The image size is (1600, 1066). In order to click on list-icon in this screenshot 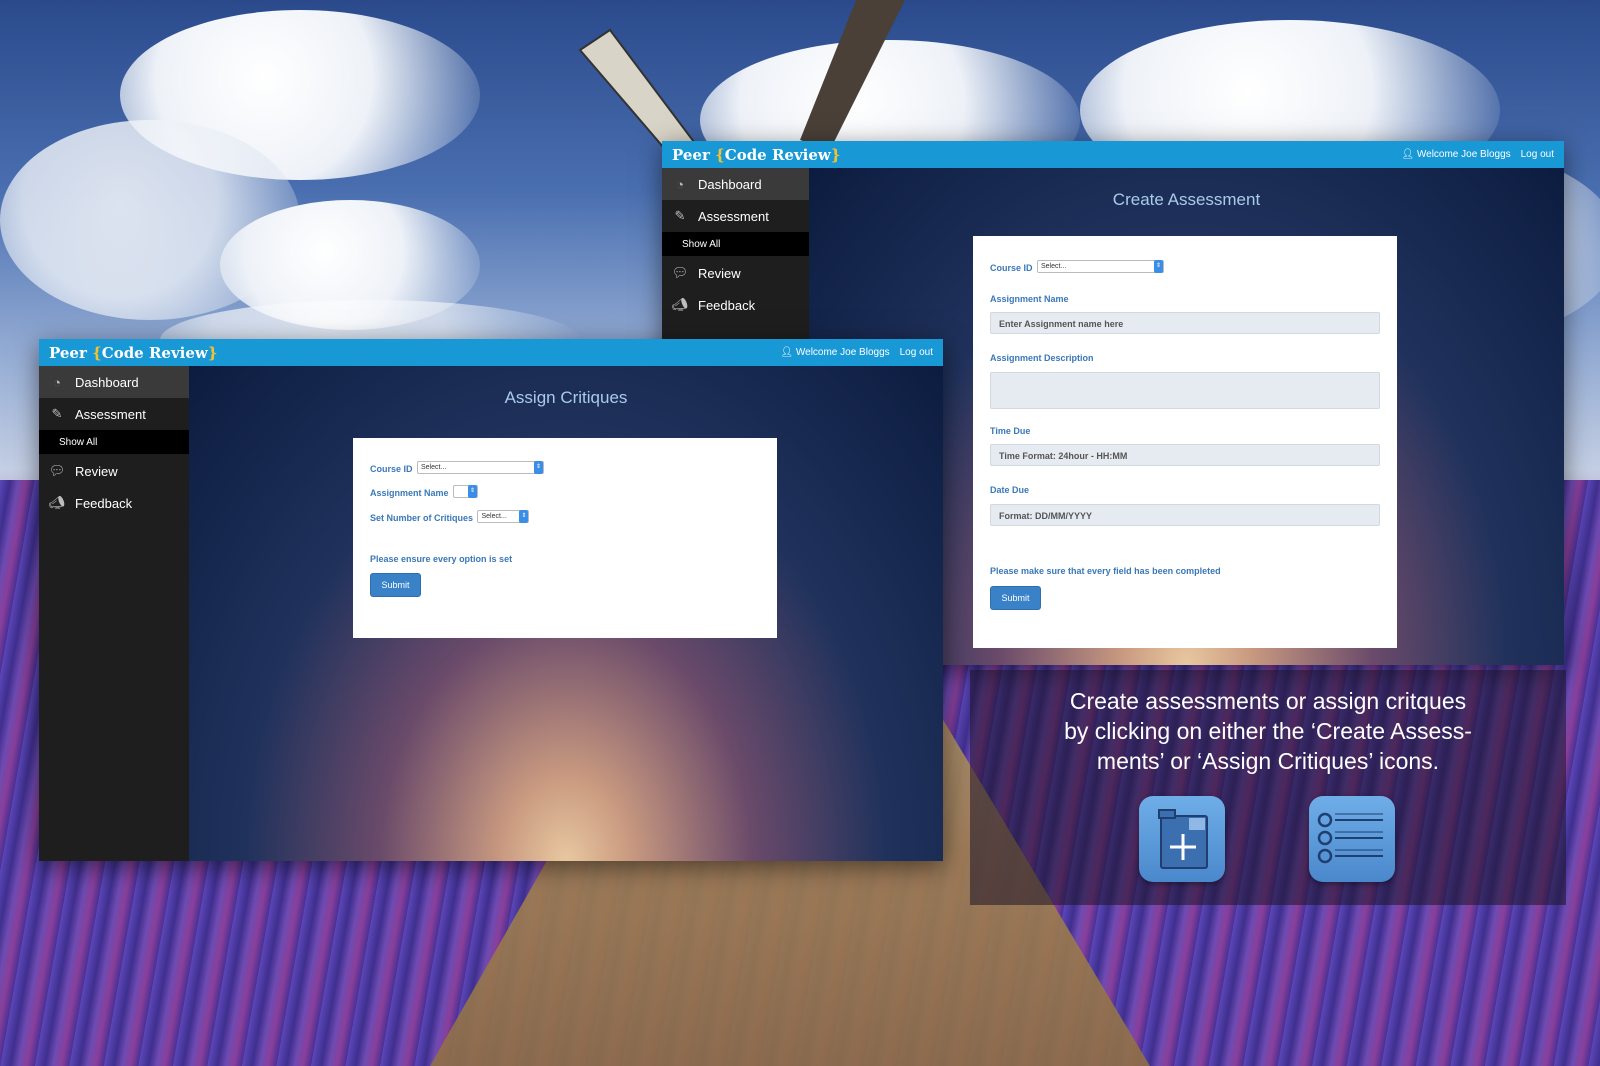, I will do `click(1350, 838)`.